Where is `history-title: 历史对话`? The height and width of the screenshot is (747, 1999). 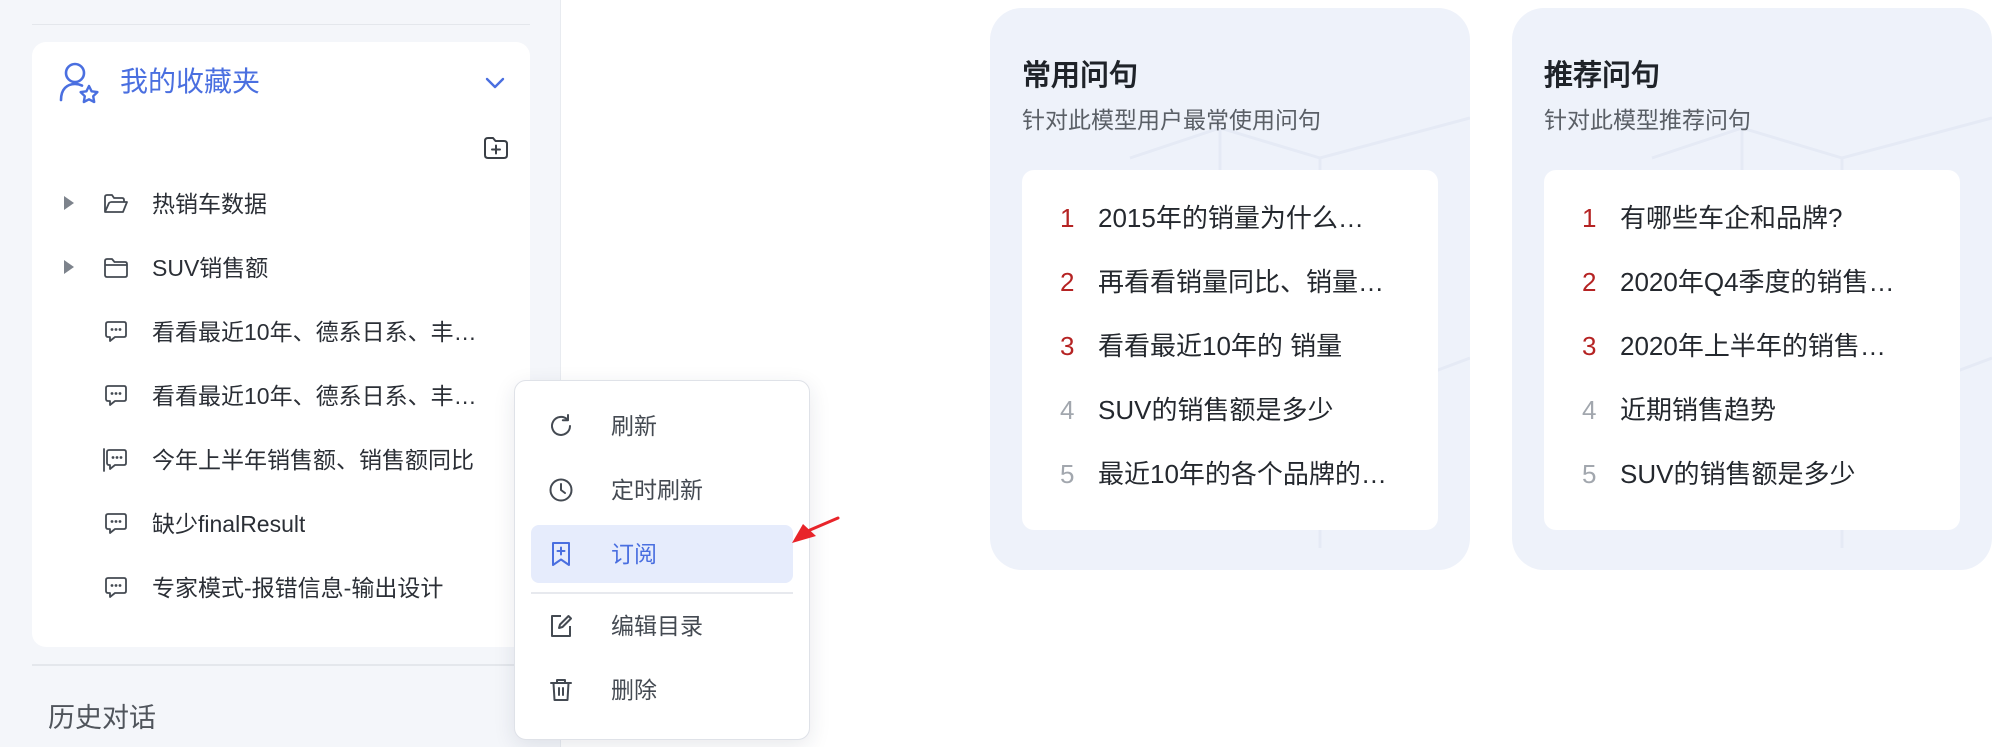
history-title: 历史对话 is located at coordinates (102, 718).